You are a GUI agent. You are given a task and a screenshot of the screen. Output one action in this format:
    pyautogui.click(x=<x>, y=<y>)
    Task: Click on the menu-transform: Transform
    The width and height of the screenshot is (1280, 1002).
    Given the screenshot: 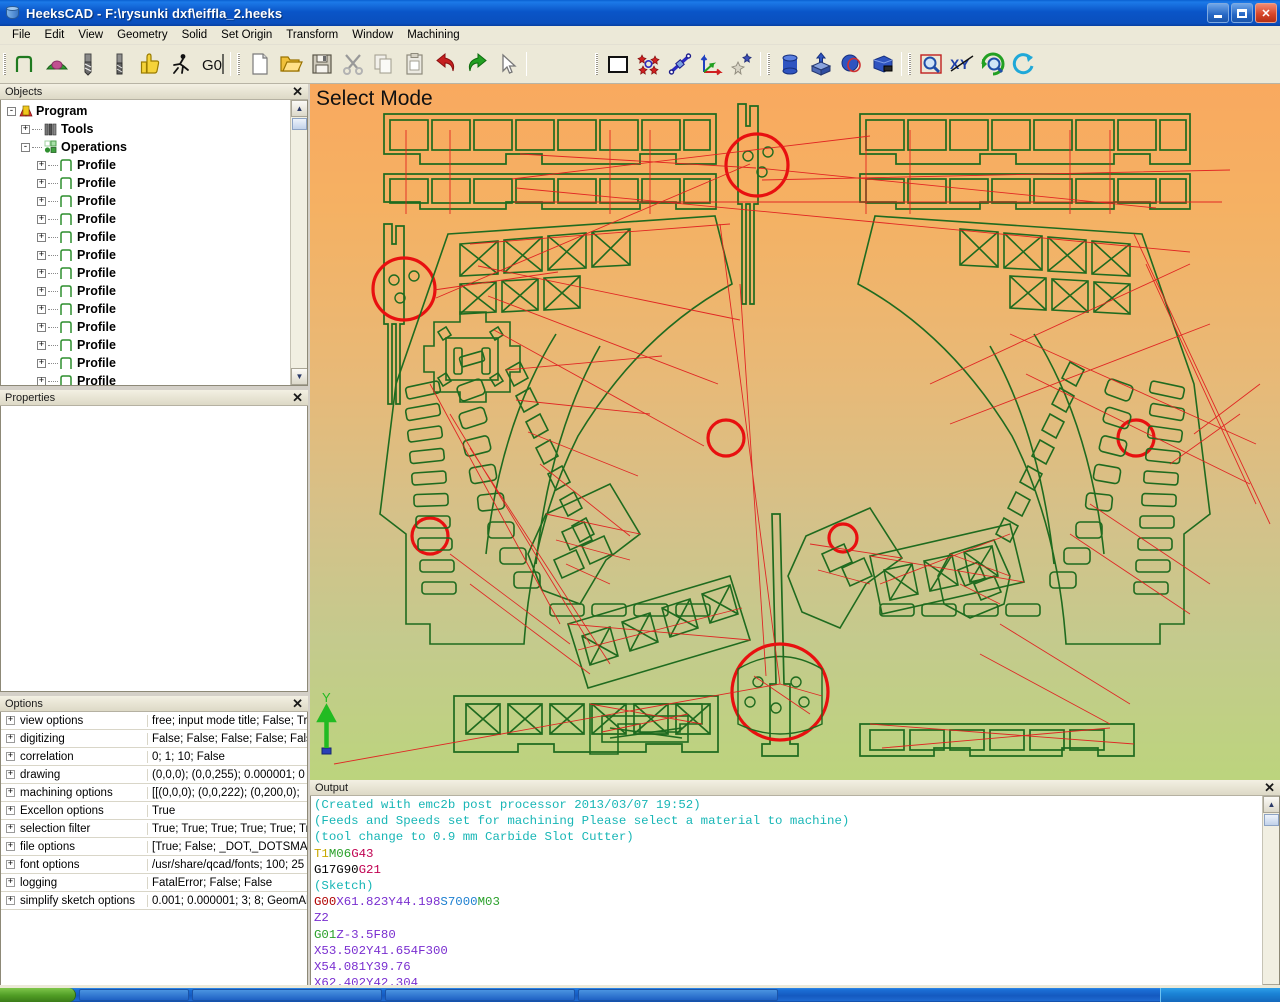 What is the action you would take?
    pyautogui.click(x=312, y=35)
    